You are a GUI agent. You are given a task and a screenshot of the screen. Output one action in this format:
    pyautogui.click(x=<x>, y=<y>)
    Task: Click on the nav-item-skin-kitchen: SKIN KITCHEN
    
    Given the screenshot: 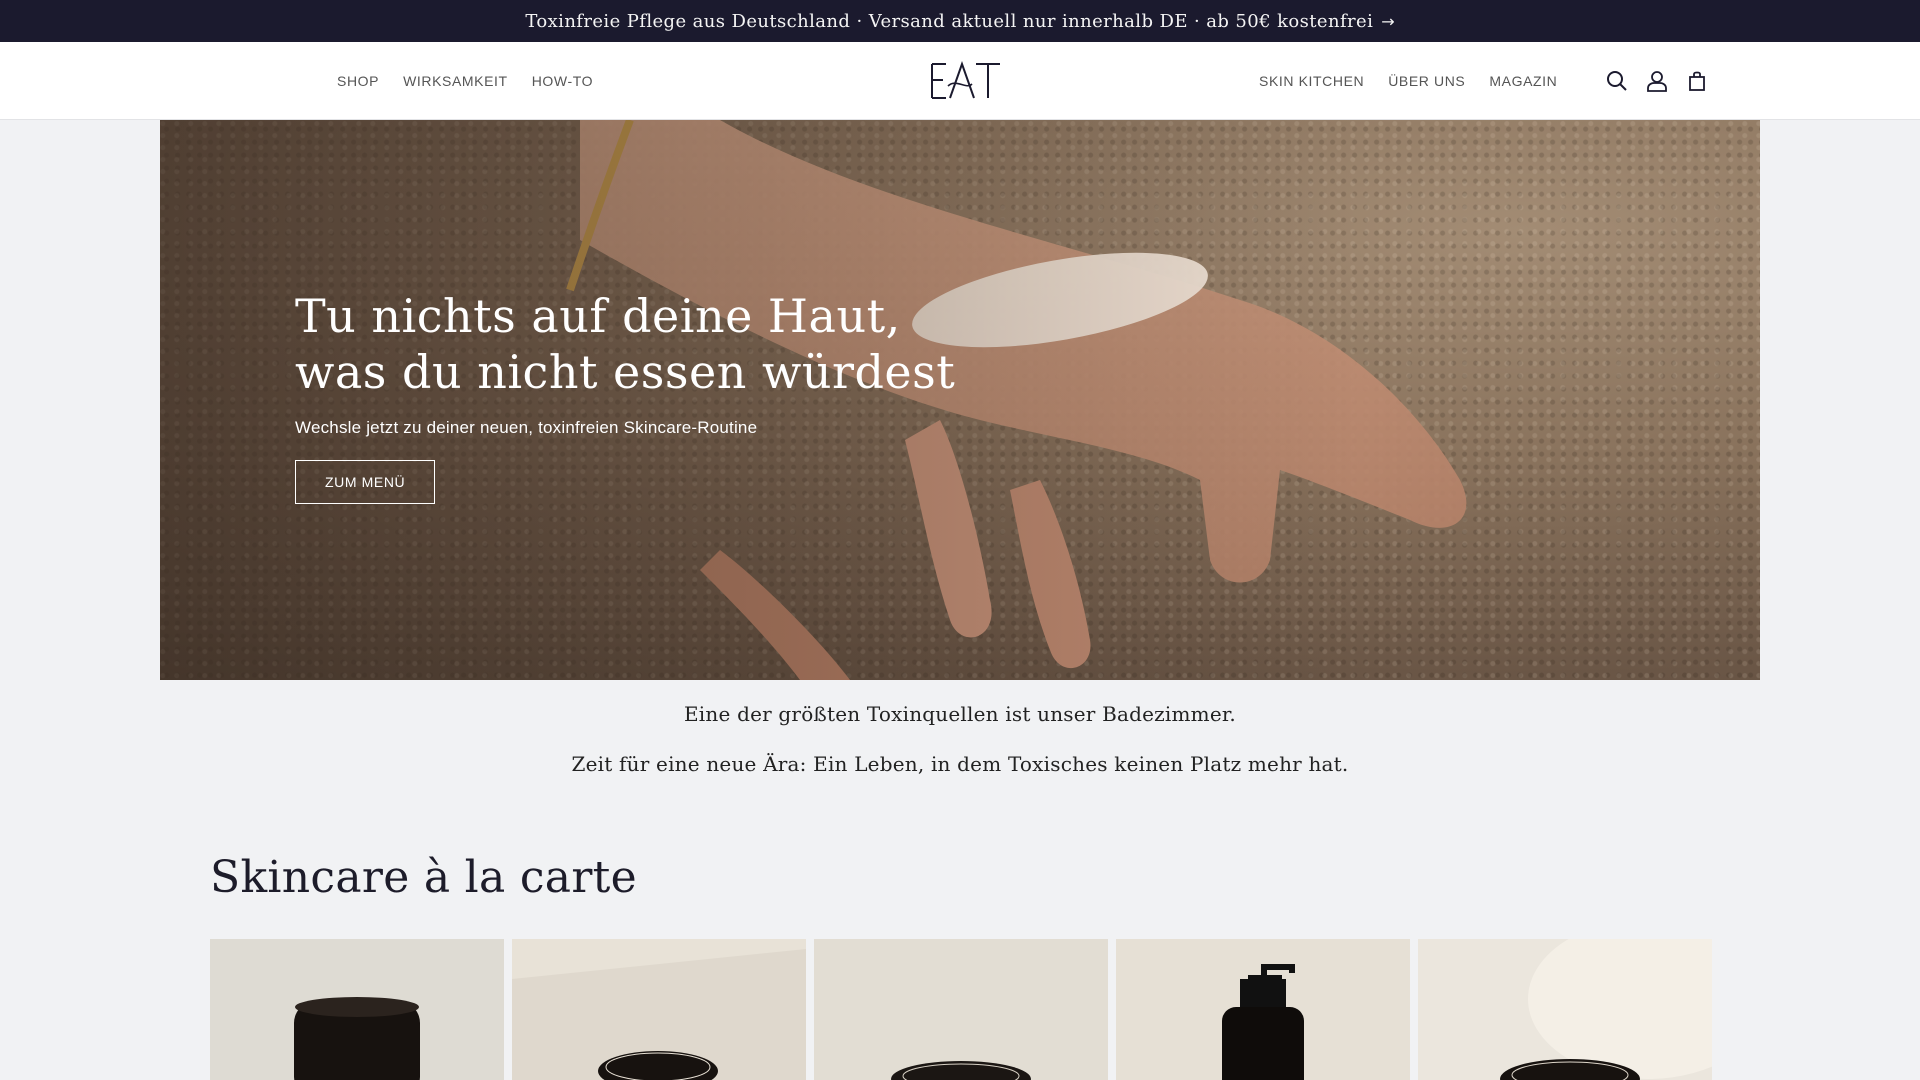 What is the action you would take?
    pyautogui.click(x=1311, y=81)
    